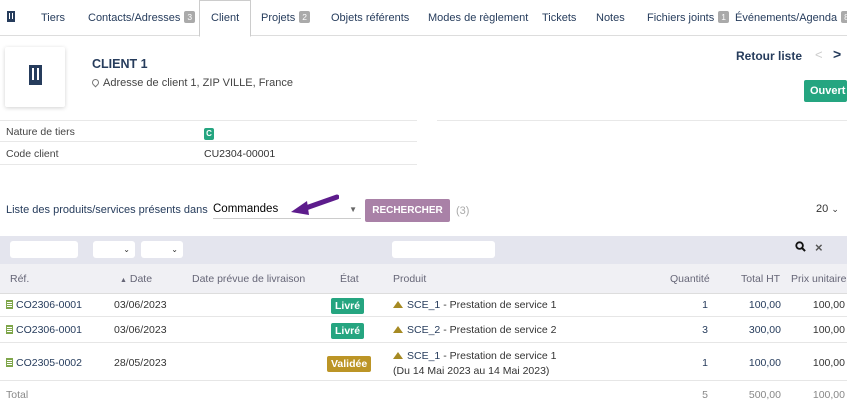 Image resolution: width=847 pixels, height=404 pixels. Describe the element at coordinates (140, 363) in the screenshot. I see `date-cell: 28/05/2023` at that location.